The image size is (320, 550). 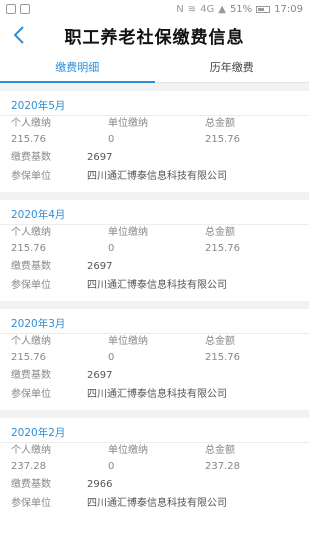 I want to click on back-arrow-icon, so click(x=20, y=35).